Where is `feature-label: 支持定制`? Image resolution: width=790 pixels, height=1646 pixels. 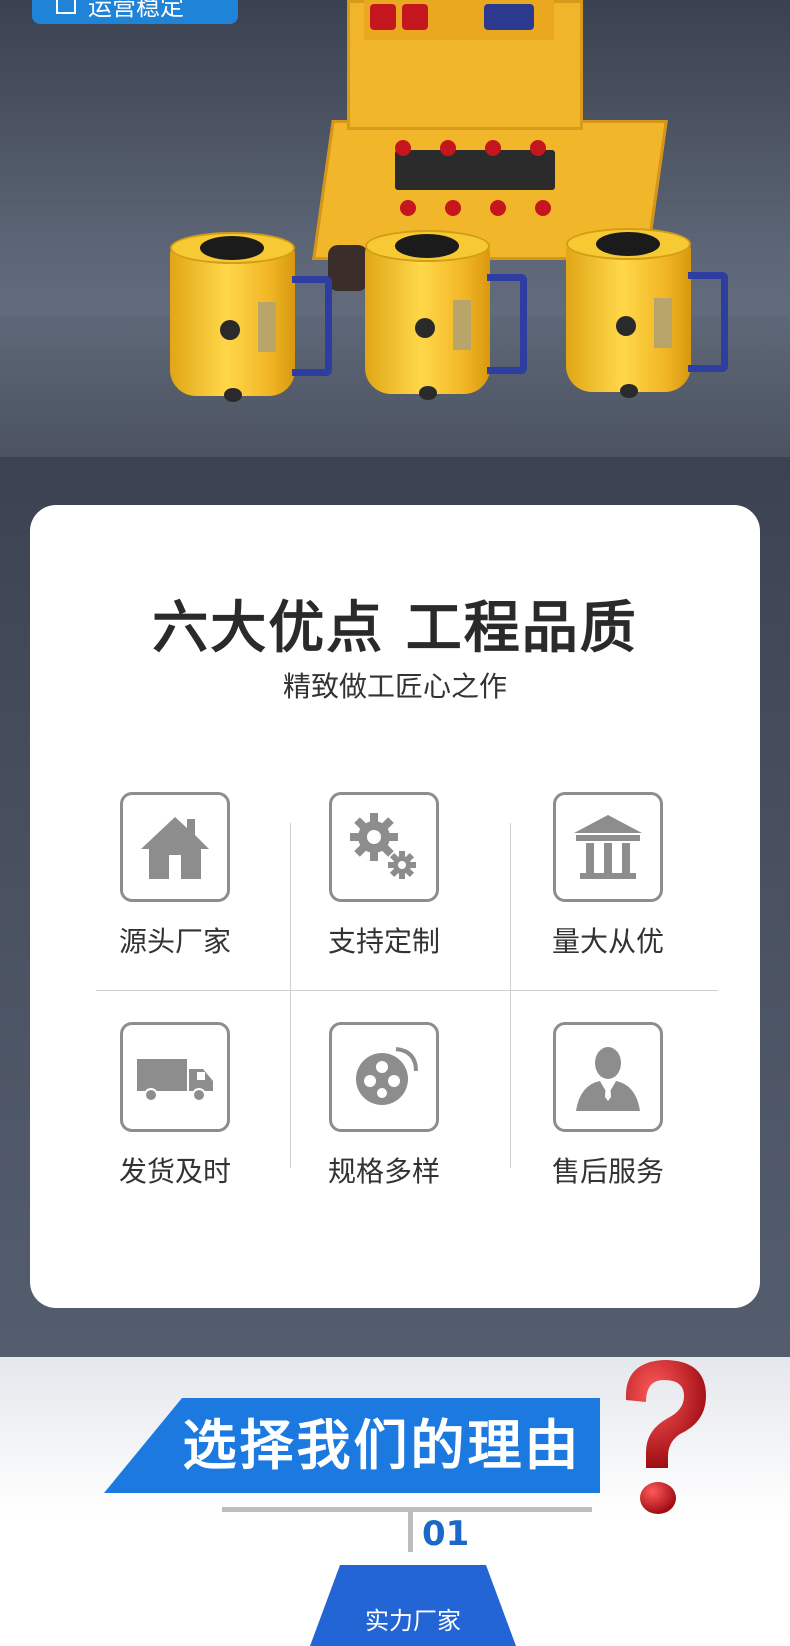
feature-label: 支持定制 is located at coordinates (383, 941).